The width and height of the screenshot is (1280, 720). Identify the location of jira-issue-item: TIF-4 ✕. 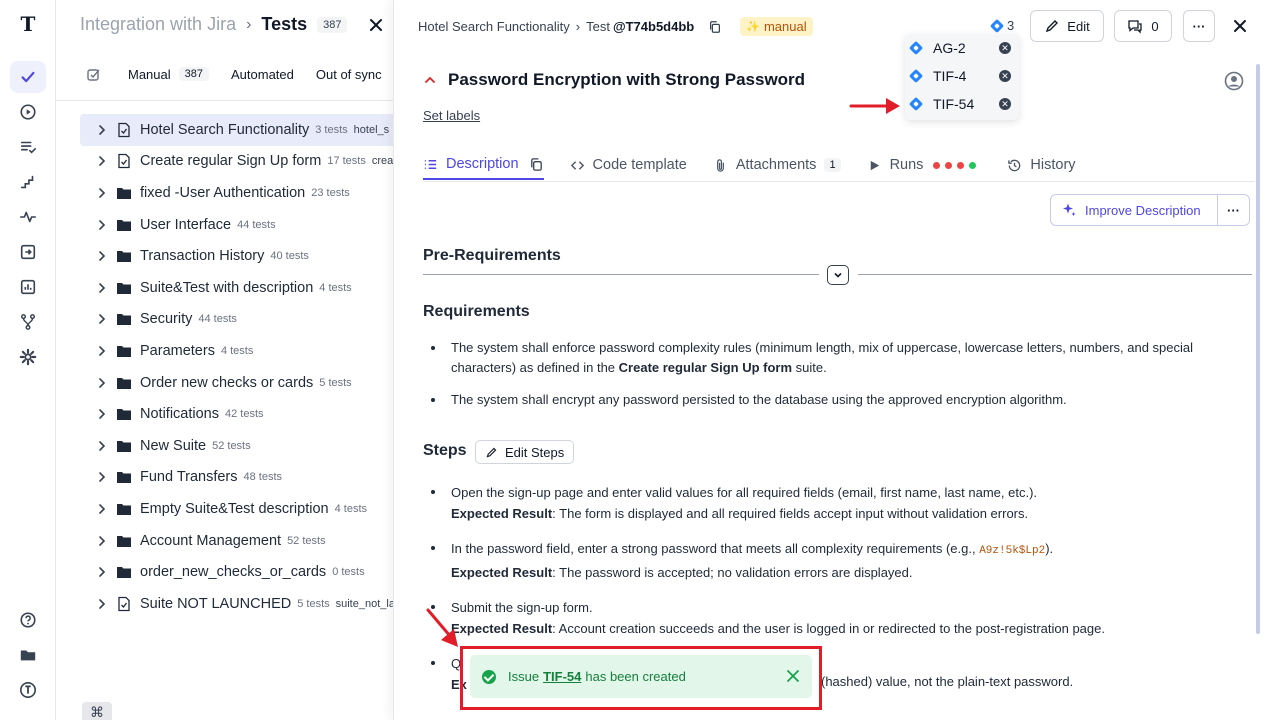
(962, 76).